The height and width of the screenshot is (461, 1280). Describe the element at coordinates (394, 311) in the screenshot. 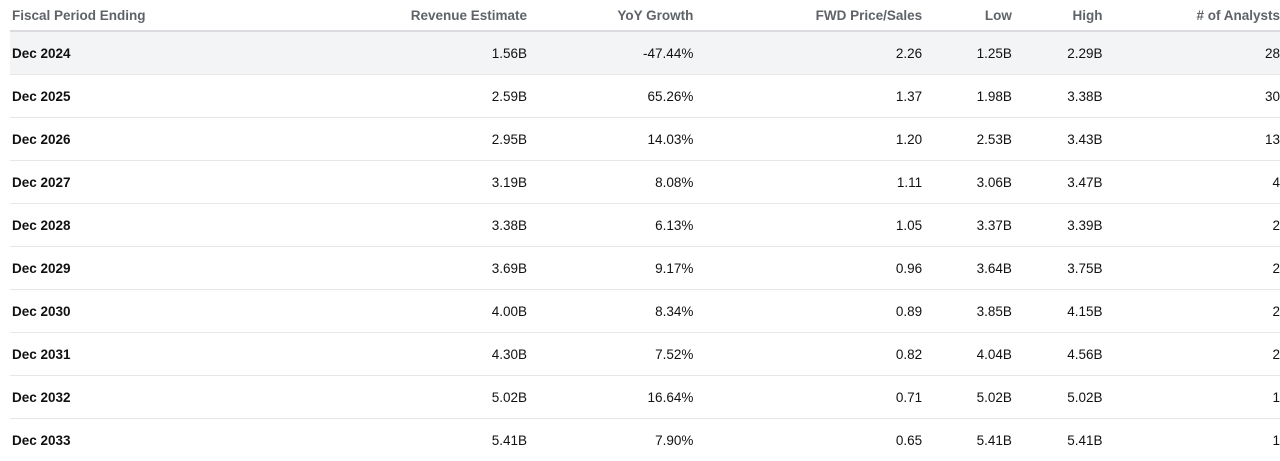

I see `cell-revenue-estimate: 4.00B` at that location.